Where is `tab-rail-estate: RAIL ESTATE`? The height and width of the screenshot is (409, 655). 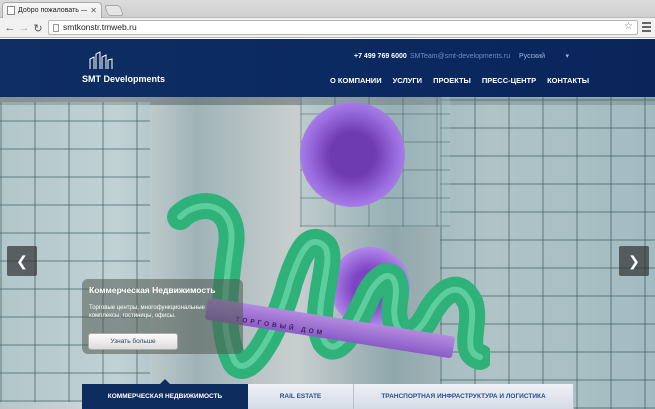
tab-rail-estate: RAIL ESTATE is located at coordinates (301, 396).